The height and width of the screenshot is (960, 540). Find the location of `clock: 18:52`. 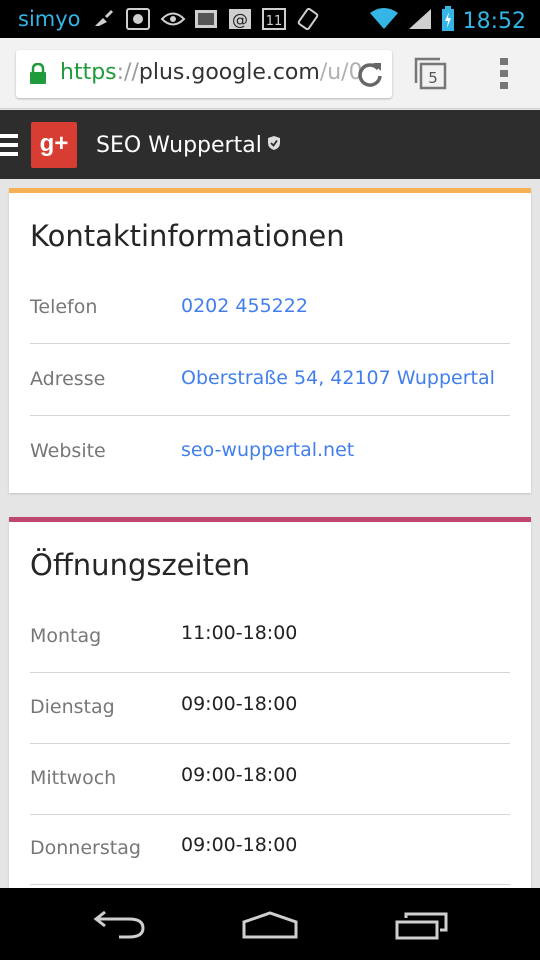

clock: 18:52 is located at coordinates (494, 21).